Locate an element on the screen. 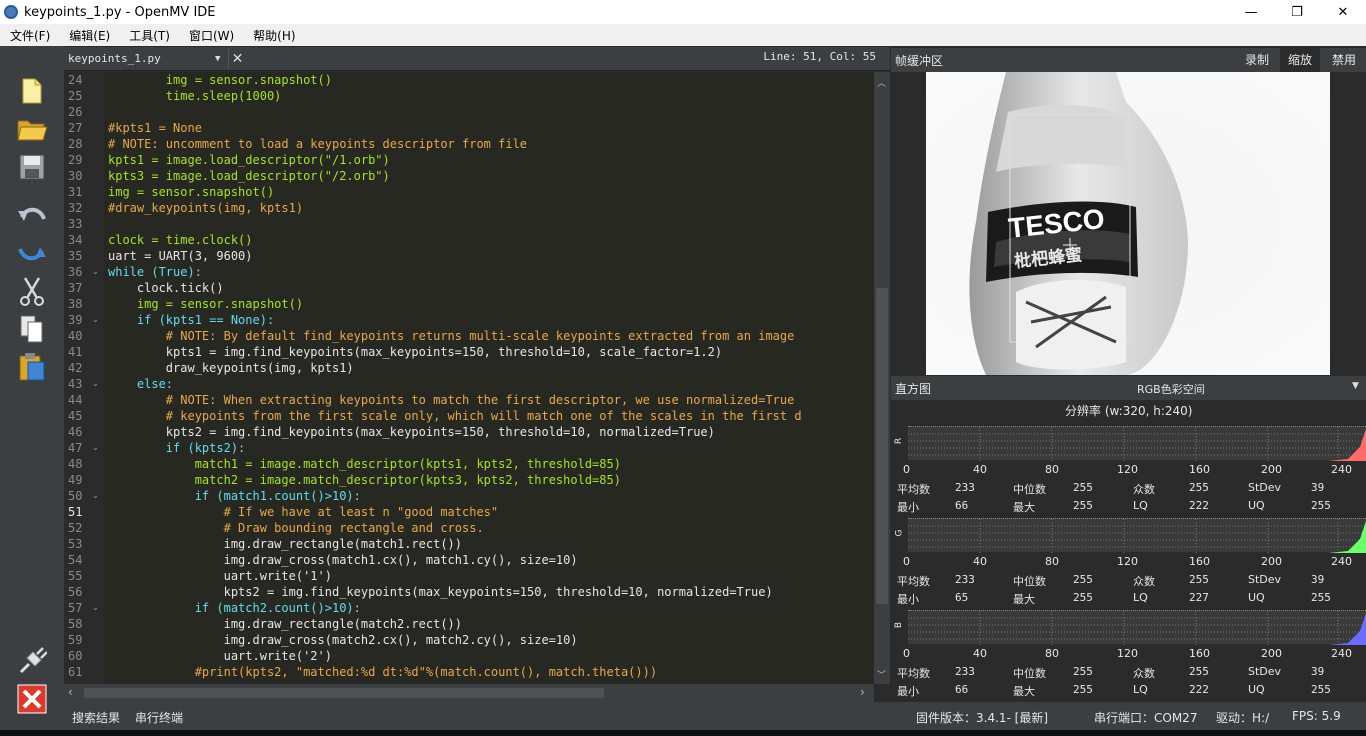  code-line: # If we have at least n "good matches" is located at coordinates (303, 512).